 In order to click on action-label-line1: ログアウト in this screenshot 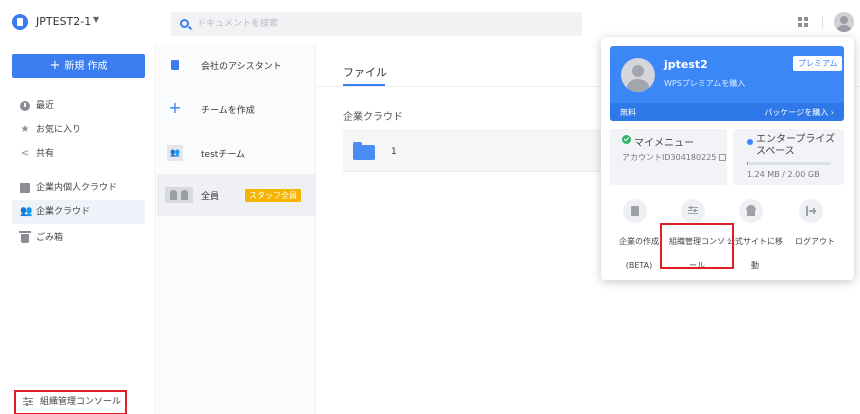, I will do `click(815, 241)`.